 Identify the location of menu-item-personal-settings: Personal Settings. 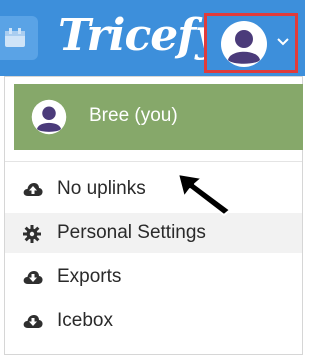
(153, 233).